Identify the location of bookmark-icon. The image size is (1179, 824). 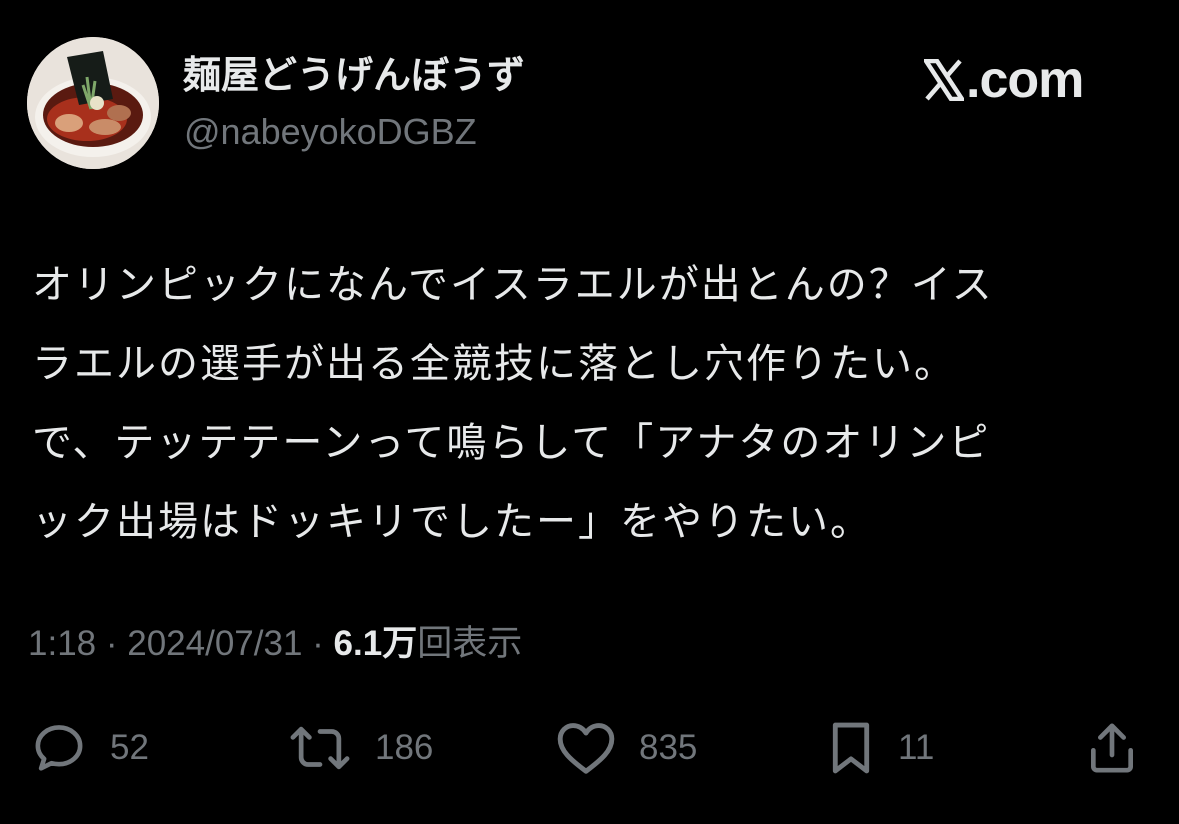
(851, 748).